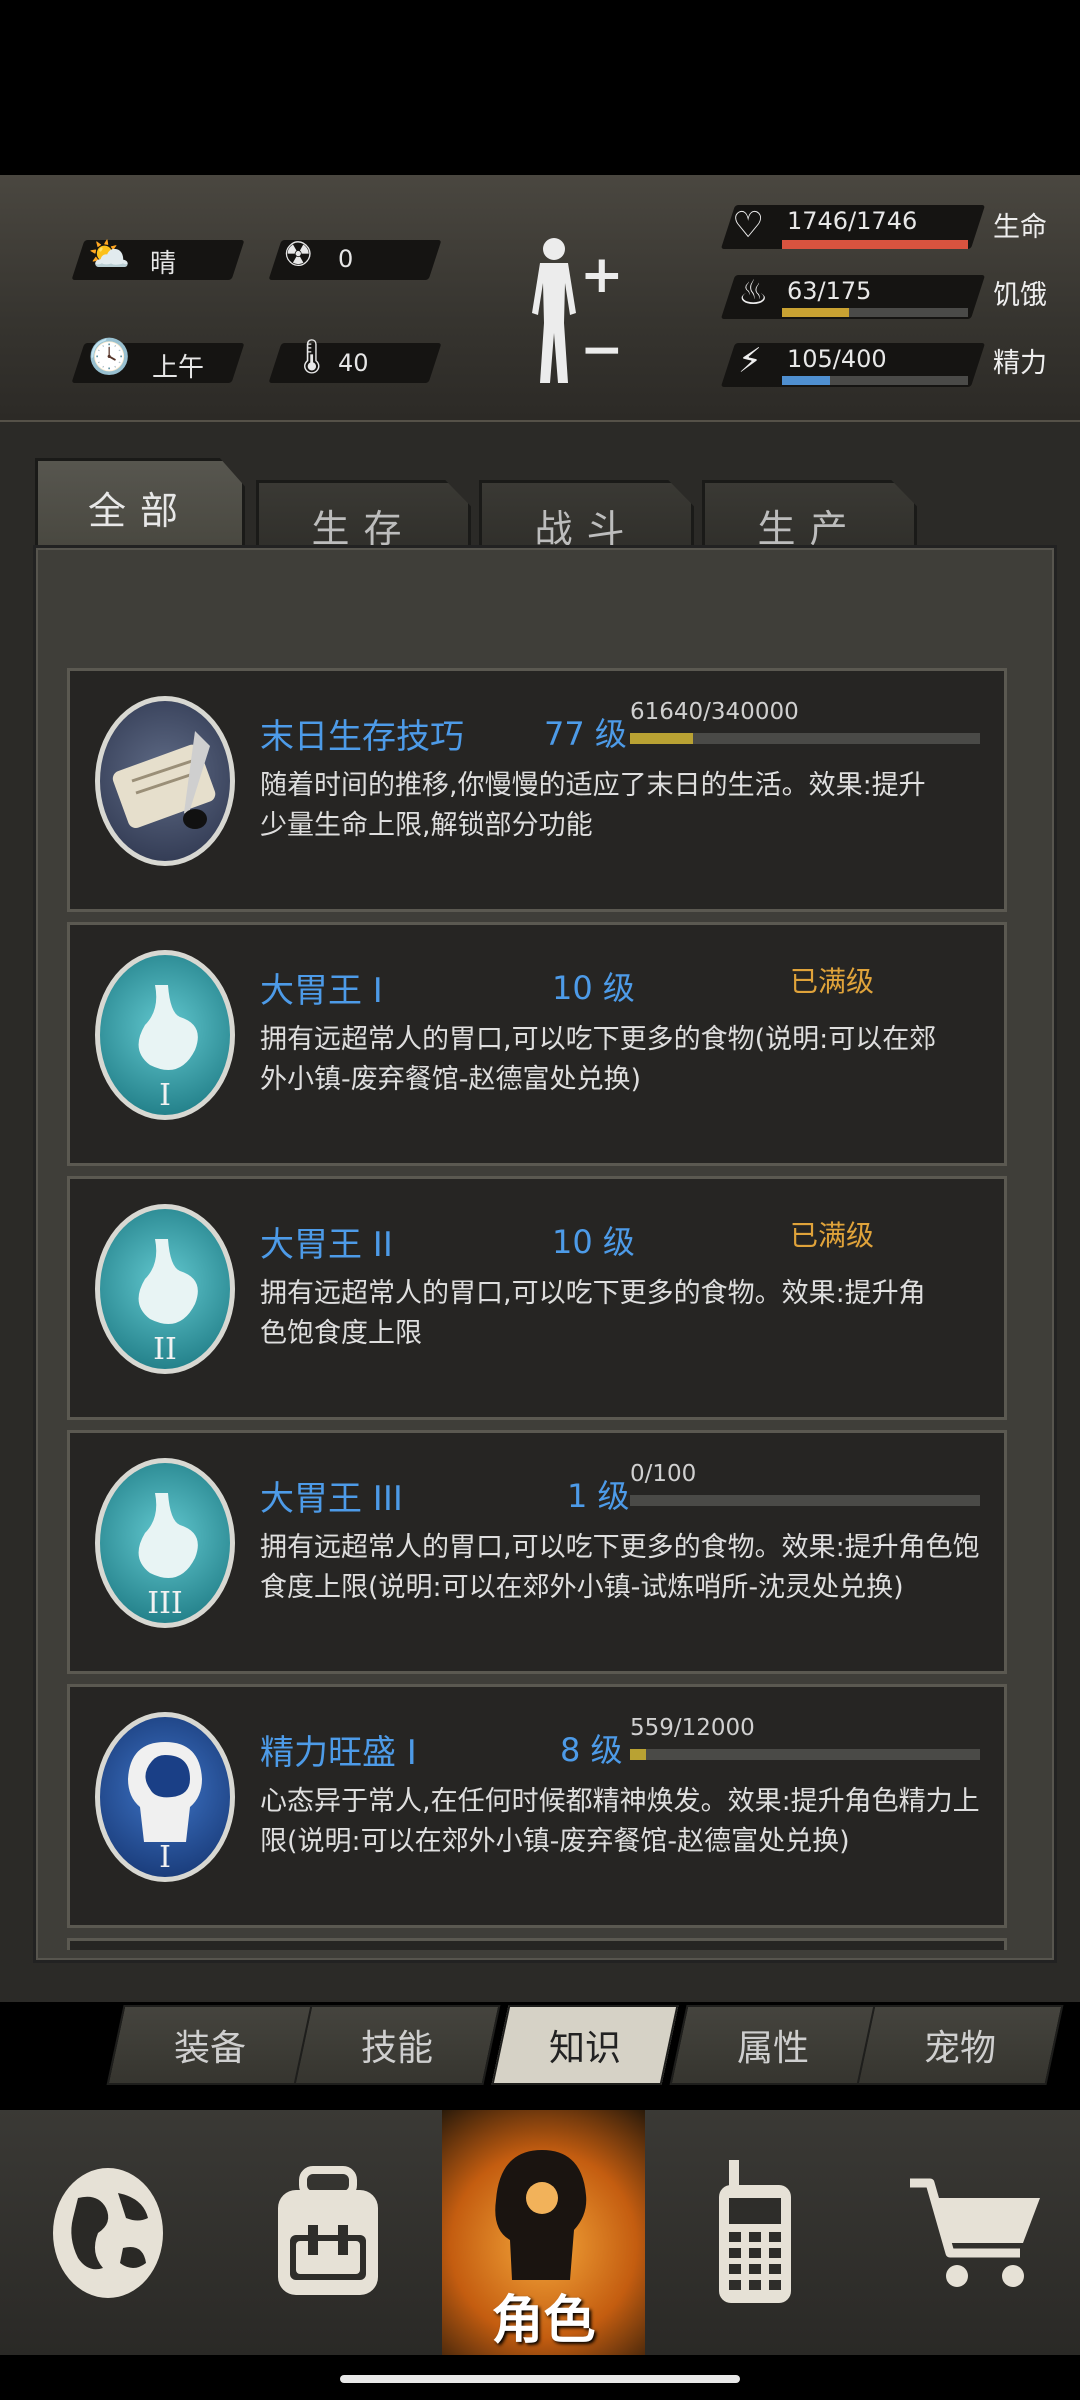 The height and width of the screenshot is (2400, 1080). I want to click on stomach-1-icon: I, so click(165, 1035).